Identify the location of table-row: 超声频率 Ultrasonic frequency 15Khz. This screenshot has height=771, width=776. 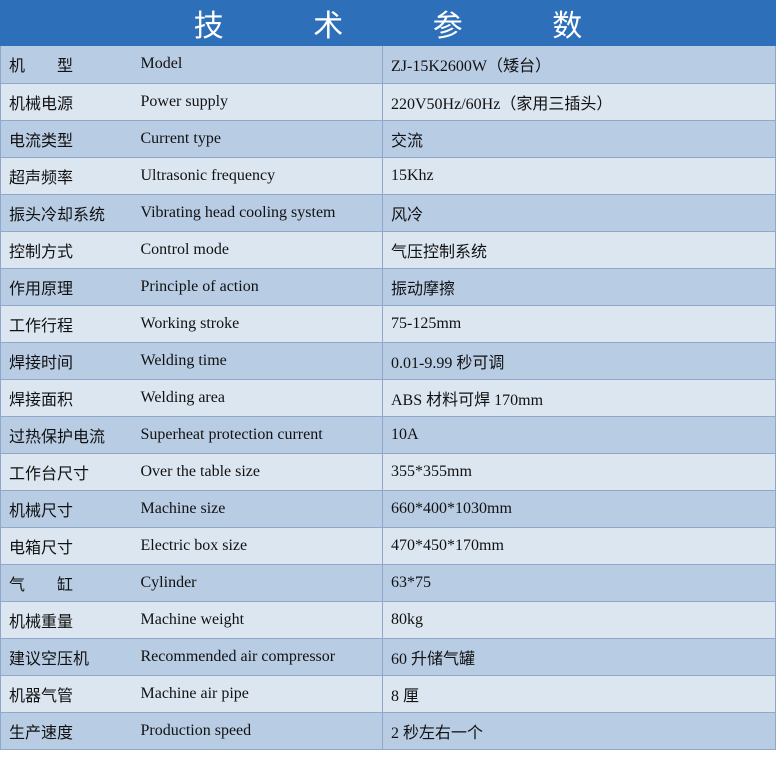
(388, 176).